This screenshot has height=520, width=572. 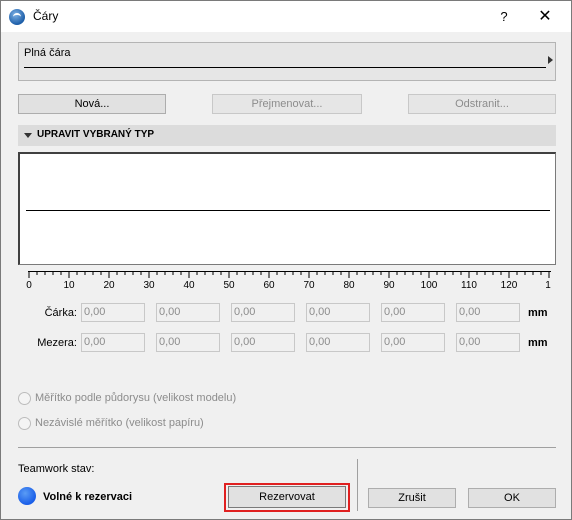 I want to click on reserve-highlight-frame, so click(x=287, y=497).